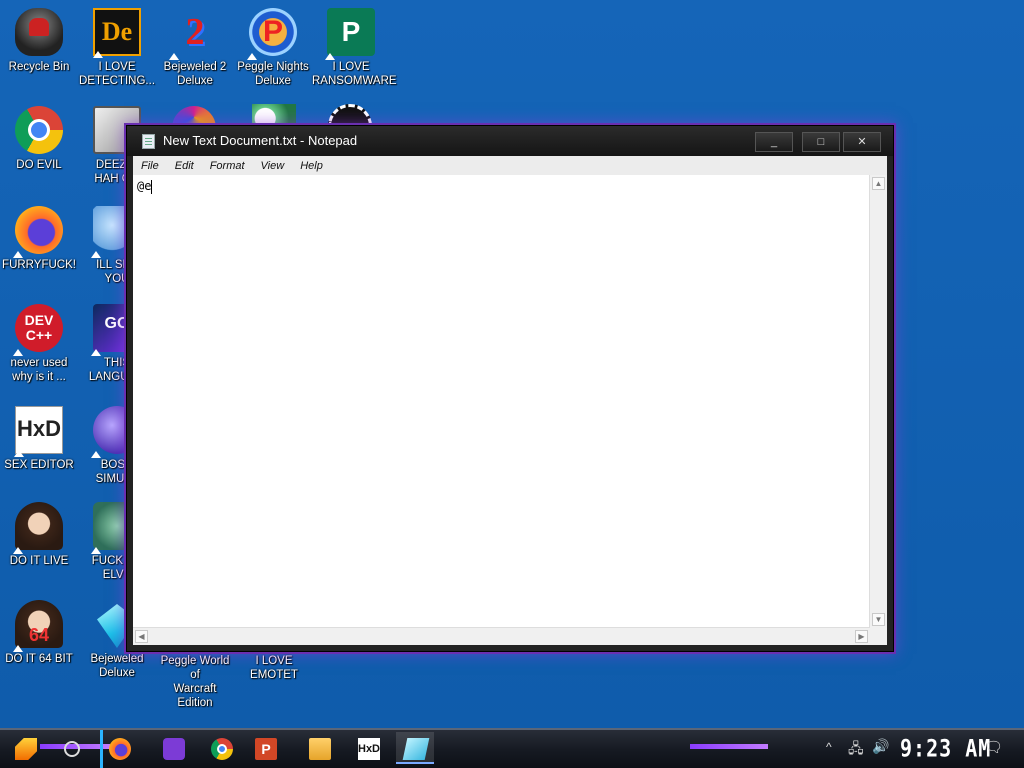  I want to click on scroll-left-button: ◀, so click(141, 636).